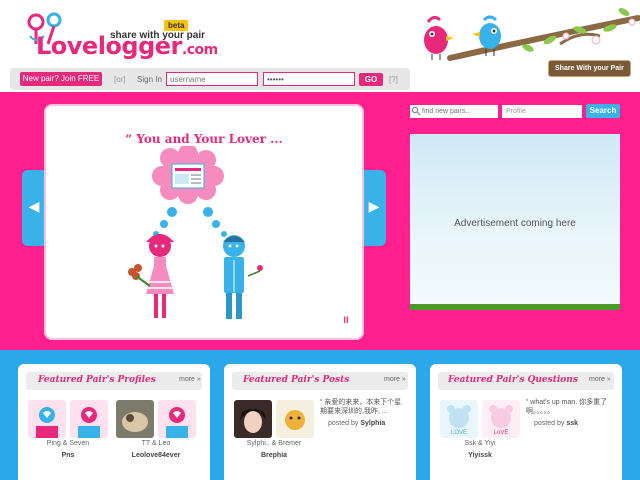  I want to click on post-author: posted by Sylphia, so click(357, 423).